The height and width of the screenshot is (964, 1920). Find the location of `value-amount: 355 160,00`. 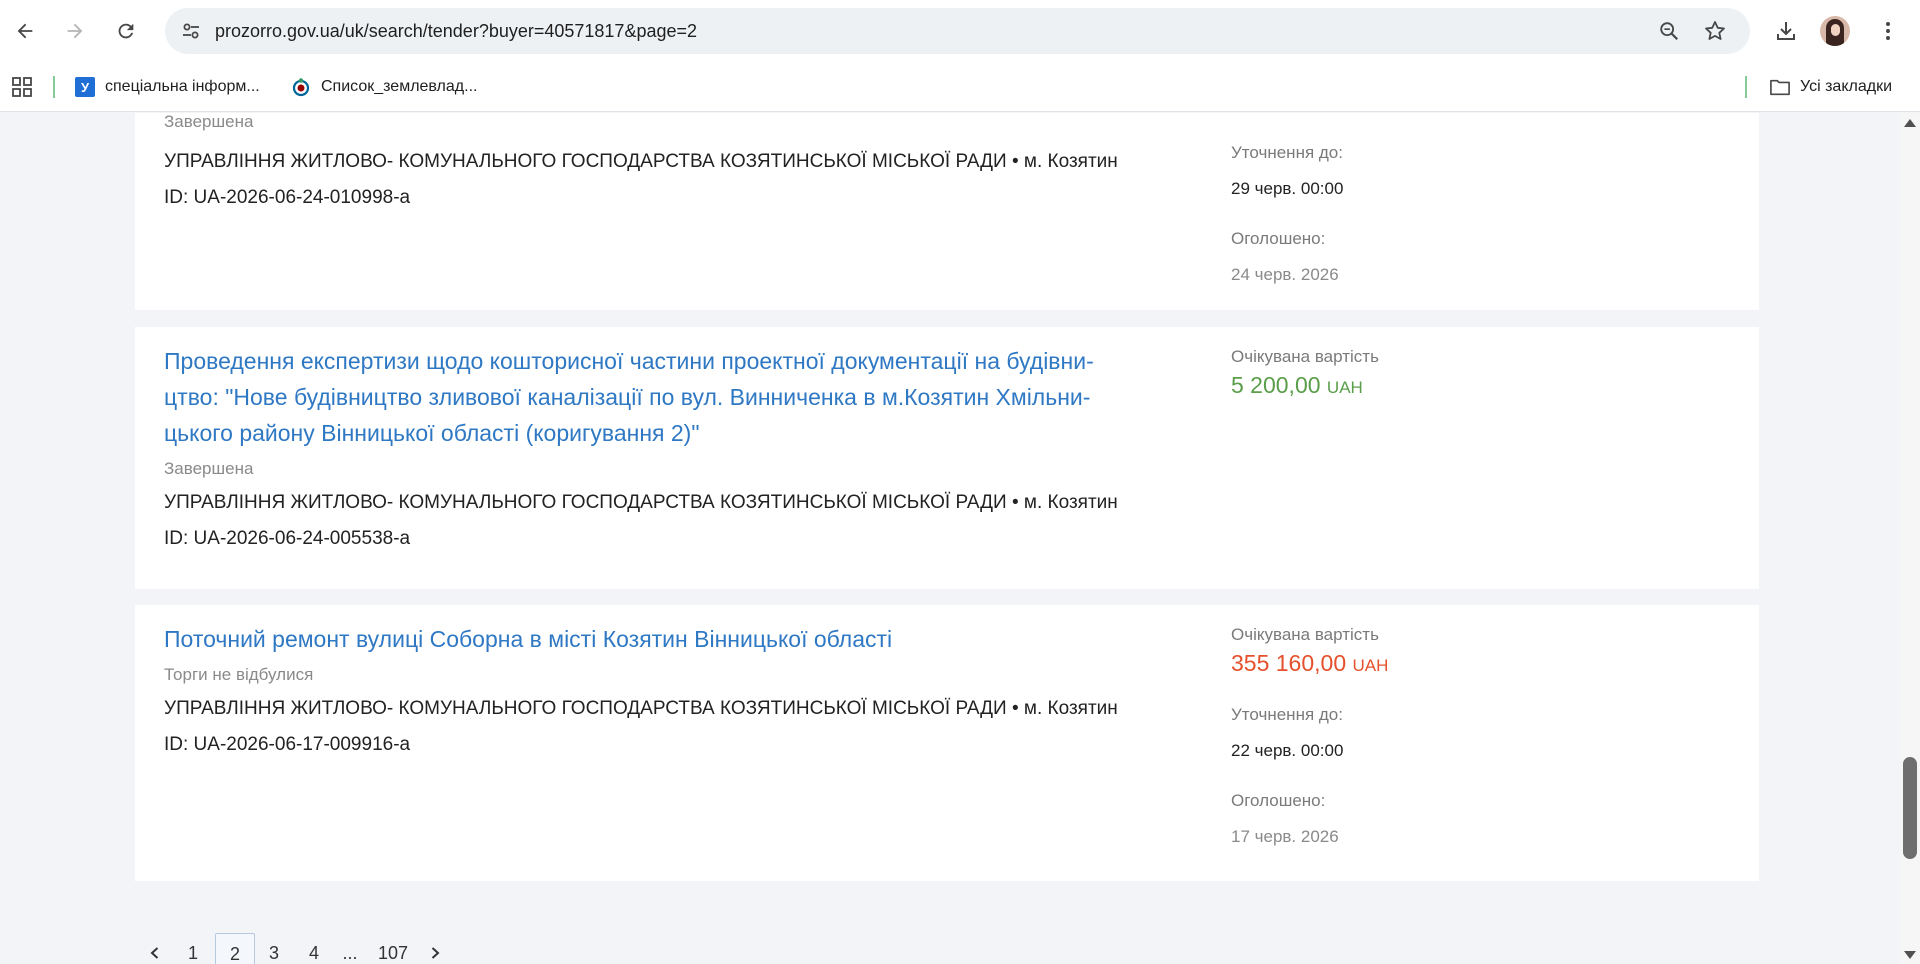

value-amount: 355 160,00 is located at coordinates (1289, 663).